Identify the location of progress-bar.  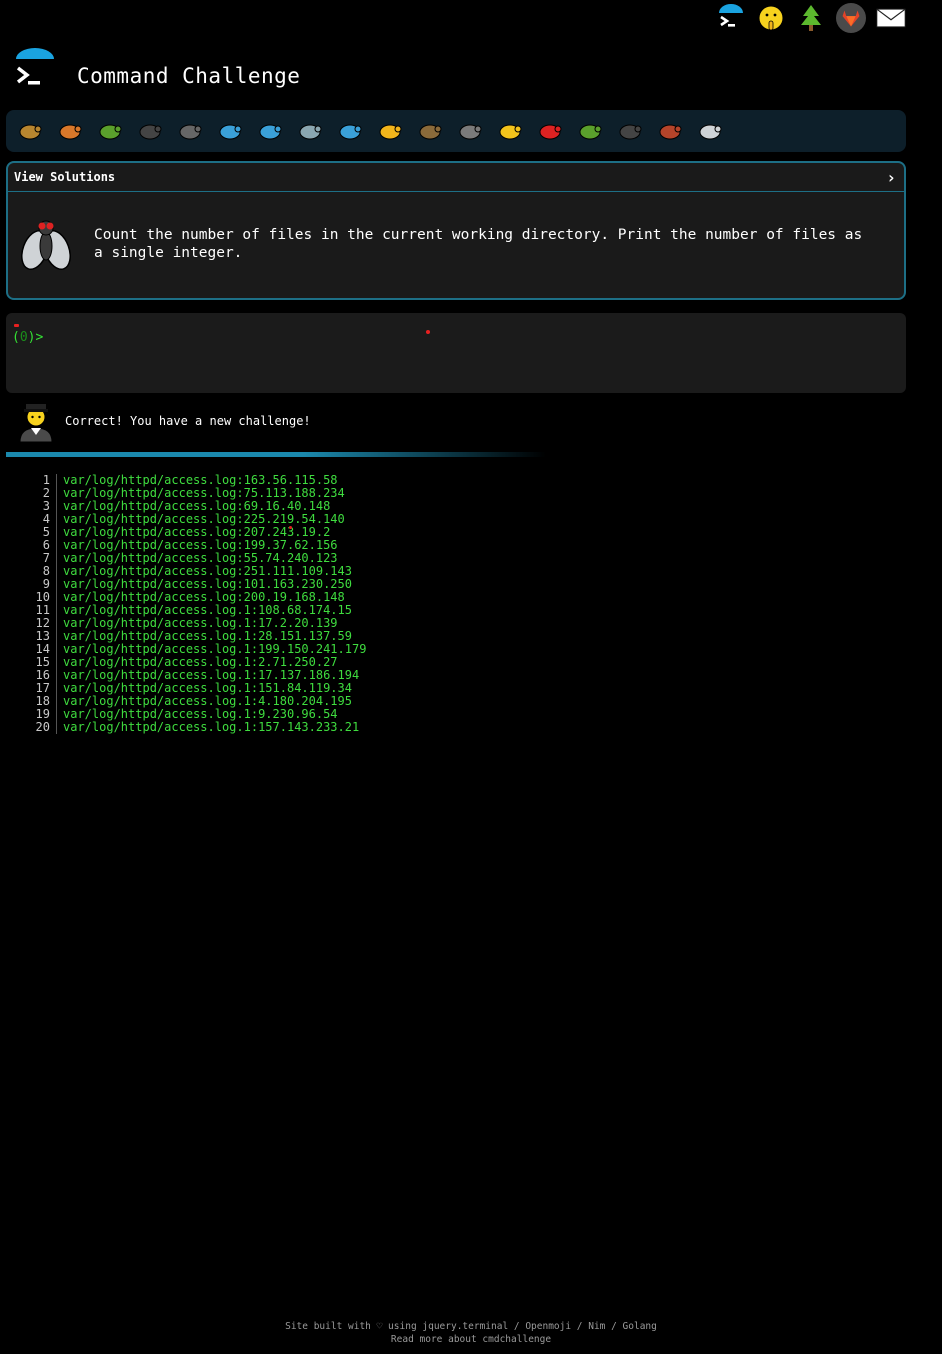
(276, 454).